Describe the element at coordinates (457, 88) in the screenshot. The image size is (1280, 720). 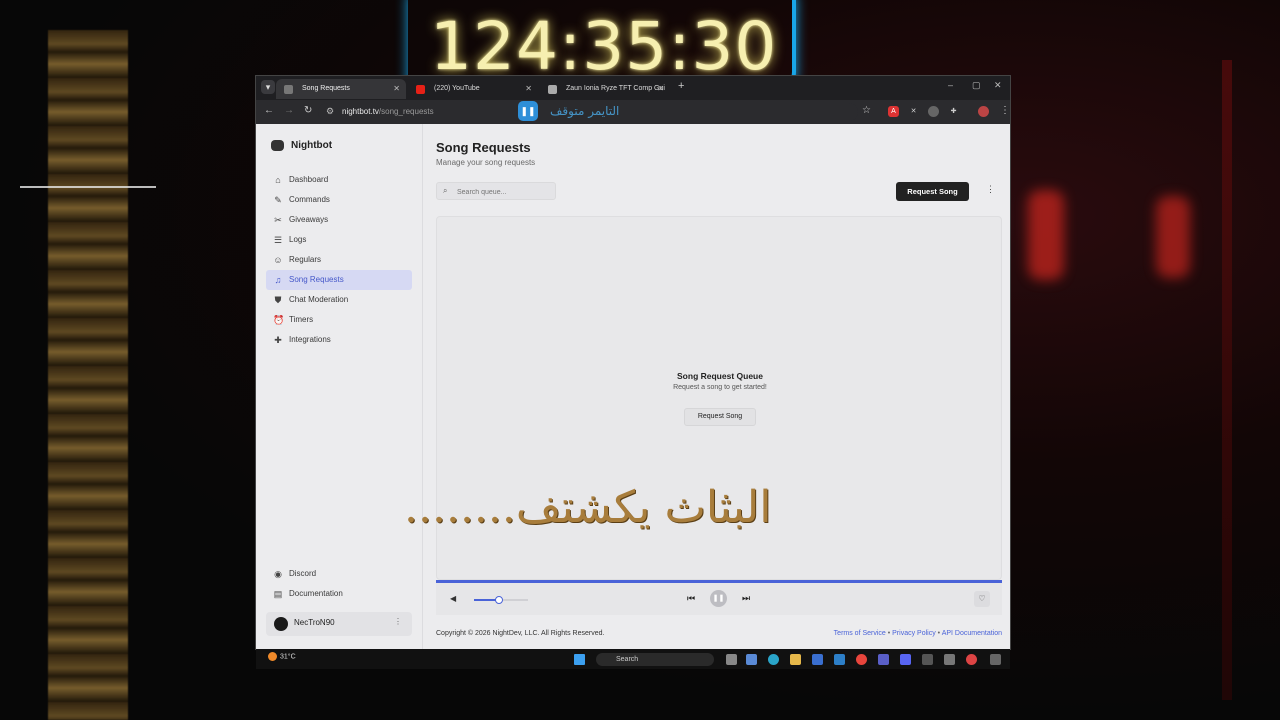
I see `tab-label: (220) YouTube` at that location.